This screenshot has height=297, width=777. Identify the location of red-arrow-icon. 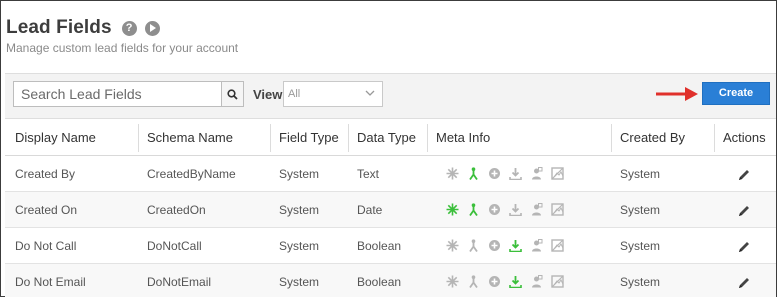
(677, 94).